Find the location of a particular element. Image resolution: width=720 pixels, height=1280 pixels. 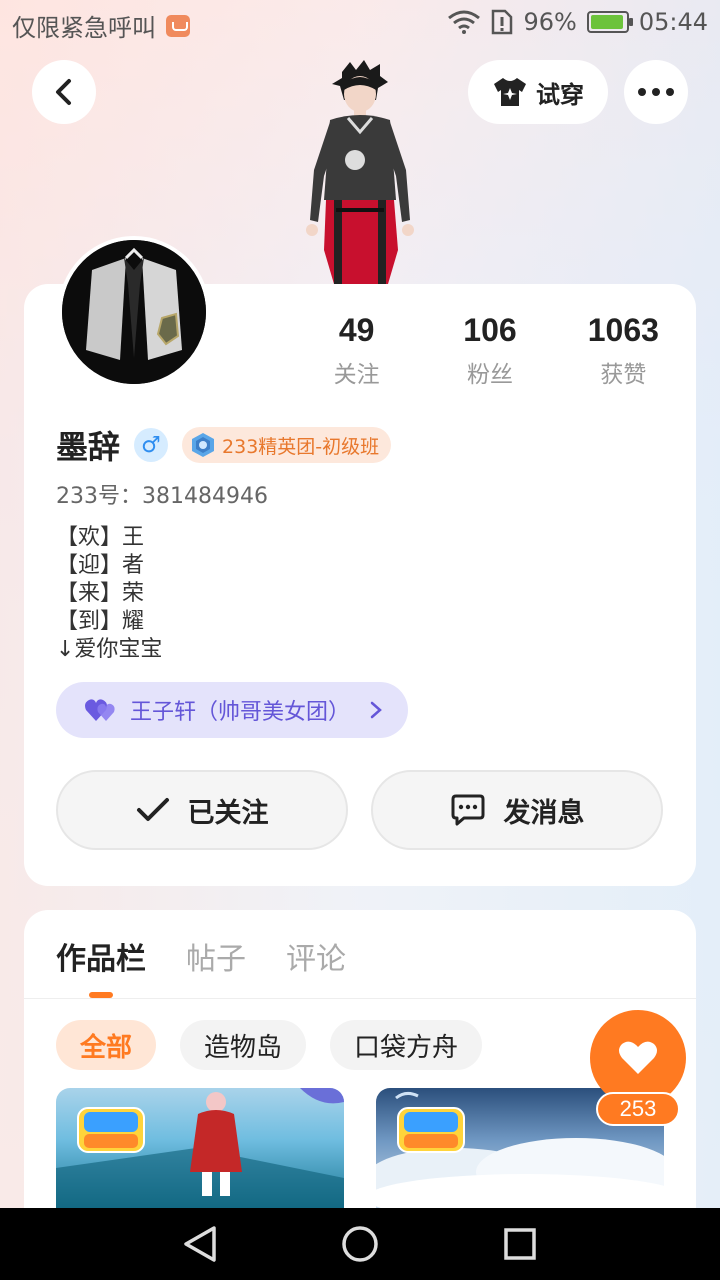

bio-line: 【欢】王 is located at coordinates (100, 537).